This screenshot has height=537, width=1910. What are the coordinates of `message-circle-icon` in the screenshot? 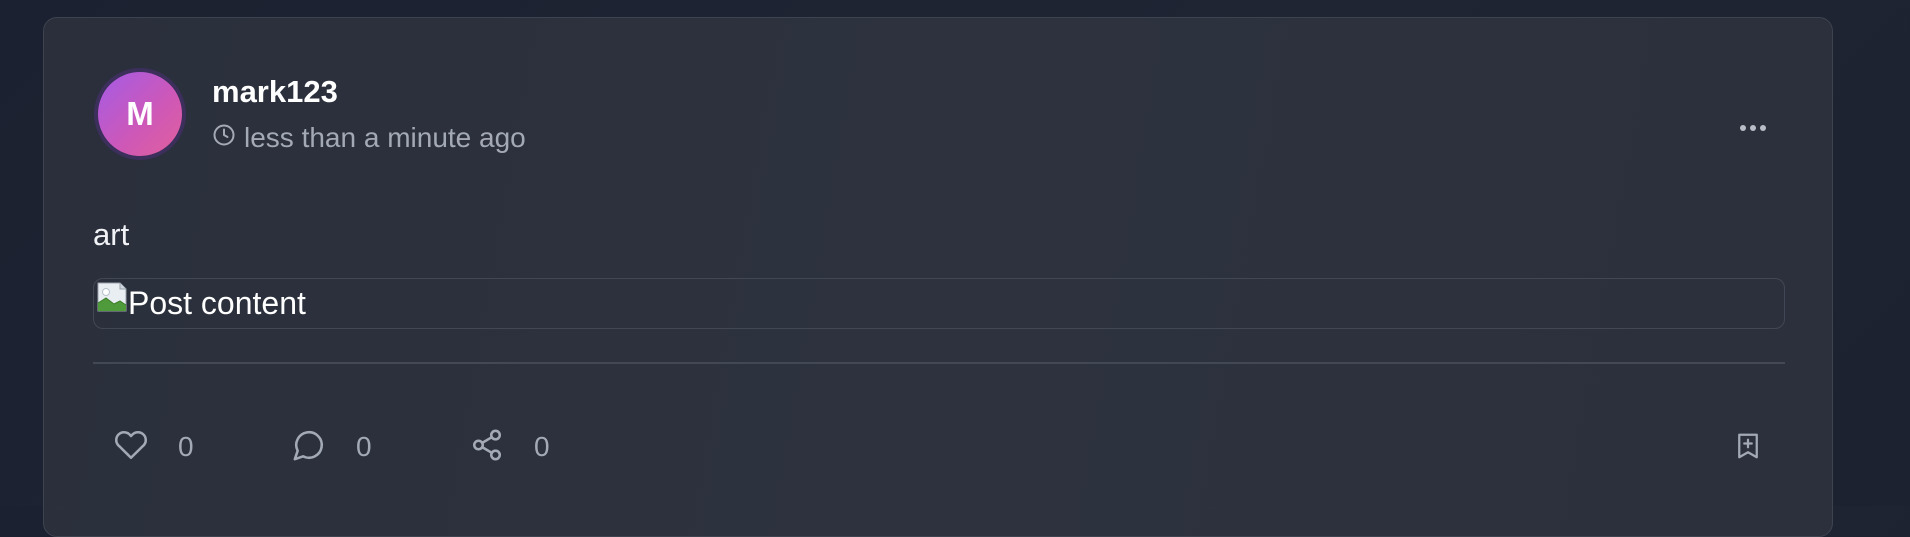 It's located at (309, 448).